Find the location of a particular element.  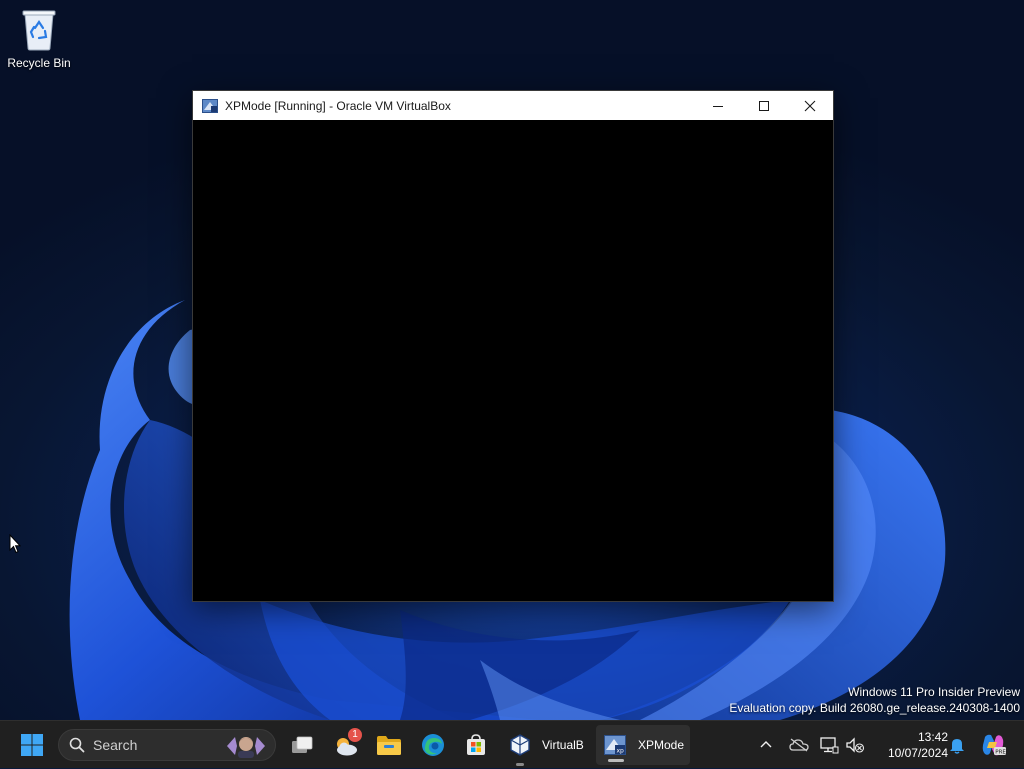

svg-text: xp is located at coordinates (621, 751).